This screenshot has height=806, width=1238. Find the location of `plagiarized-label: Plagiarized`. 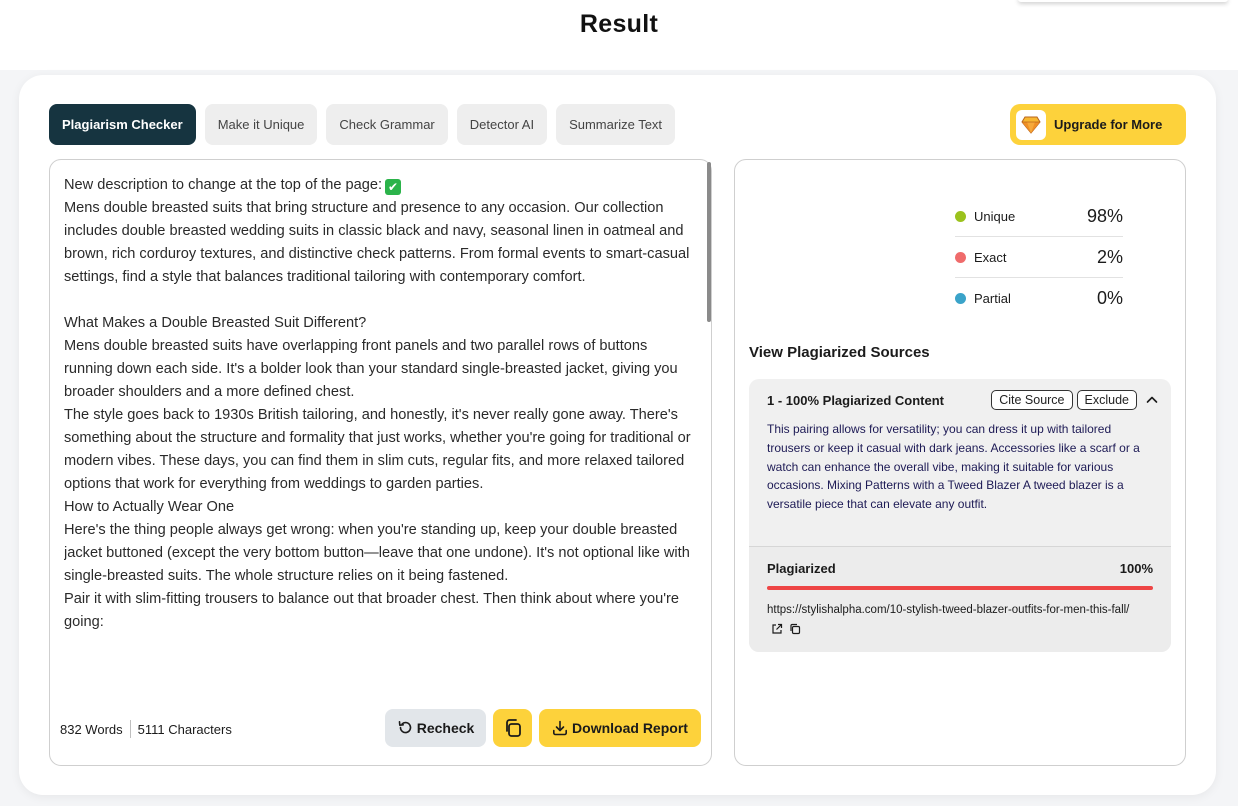

plagiarized-label: Plagiarized is located at coordinates (801, 568).